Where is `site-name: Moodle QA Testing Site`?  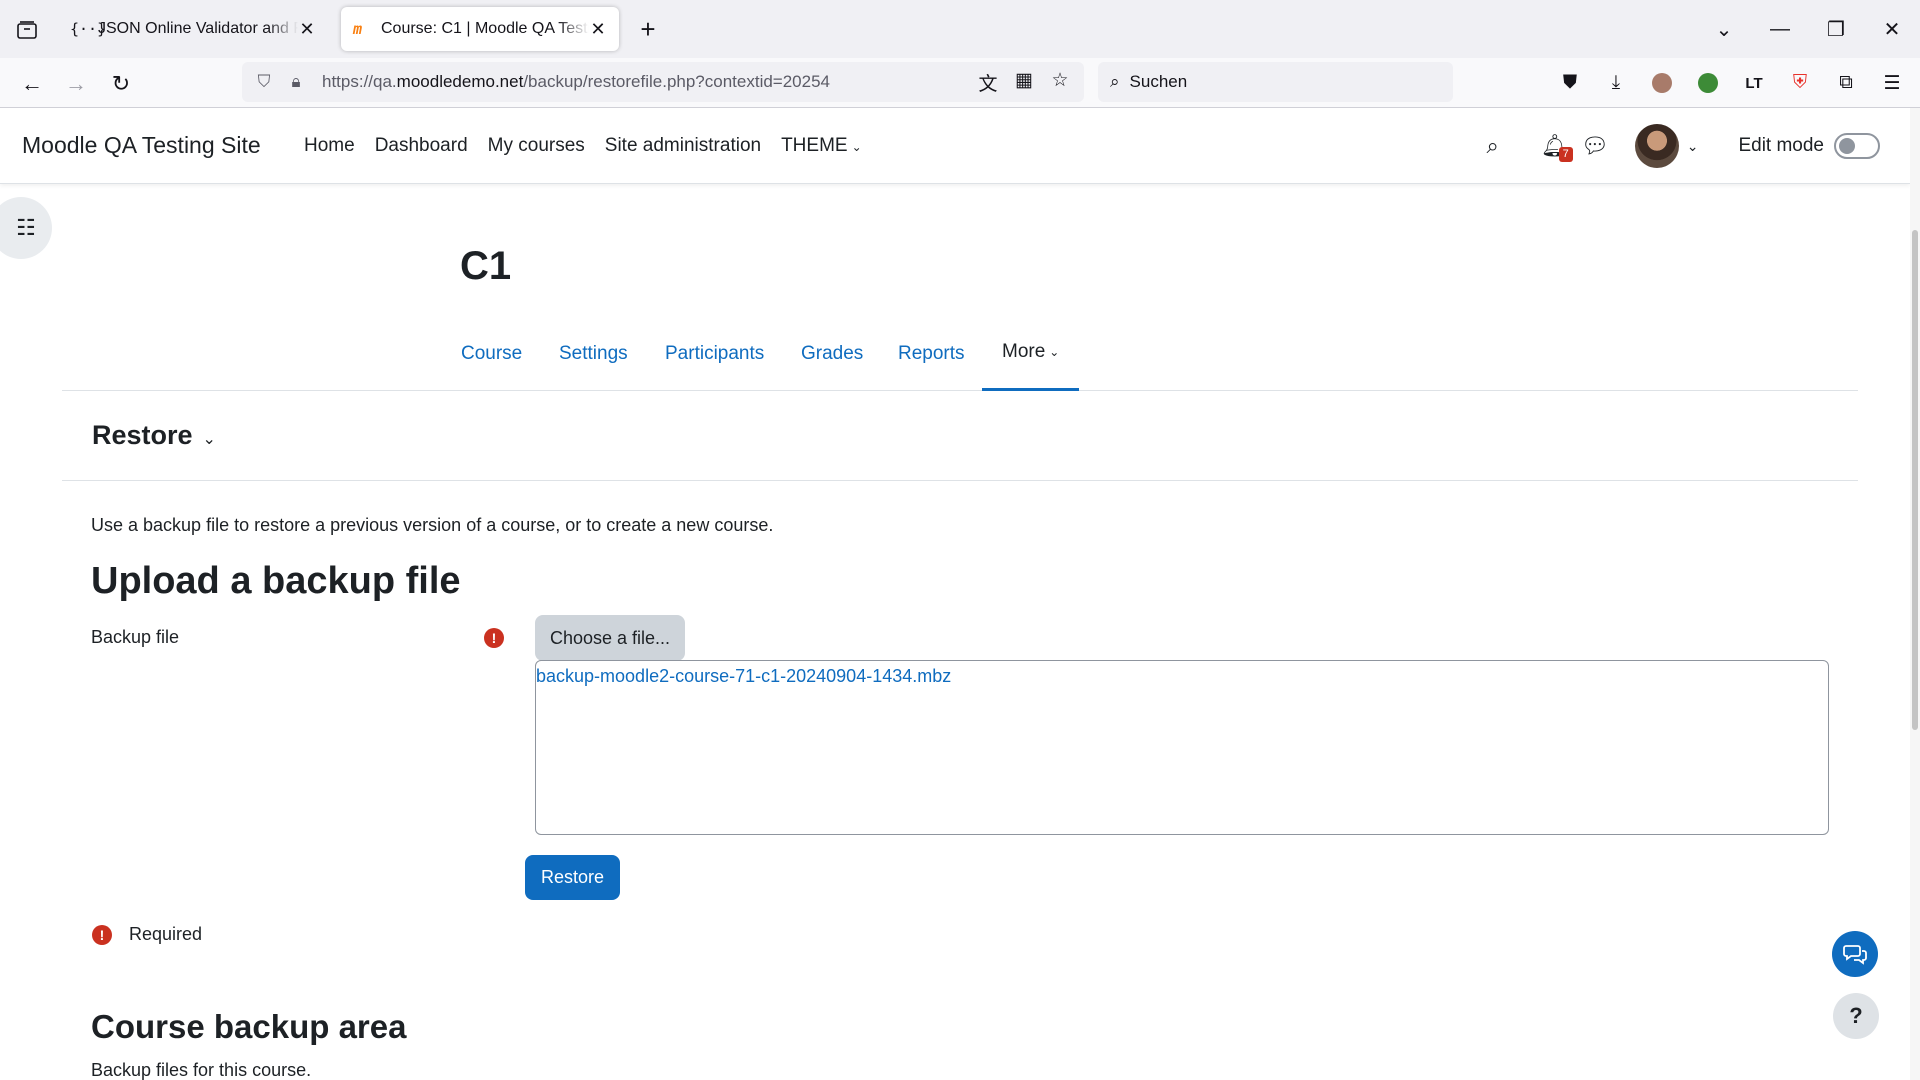
site-name: Moodle QA Testing Site is located at coordinates (141, 145).